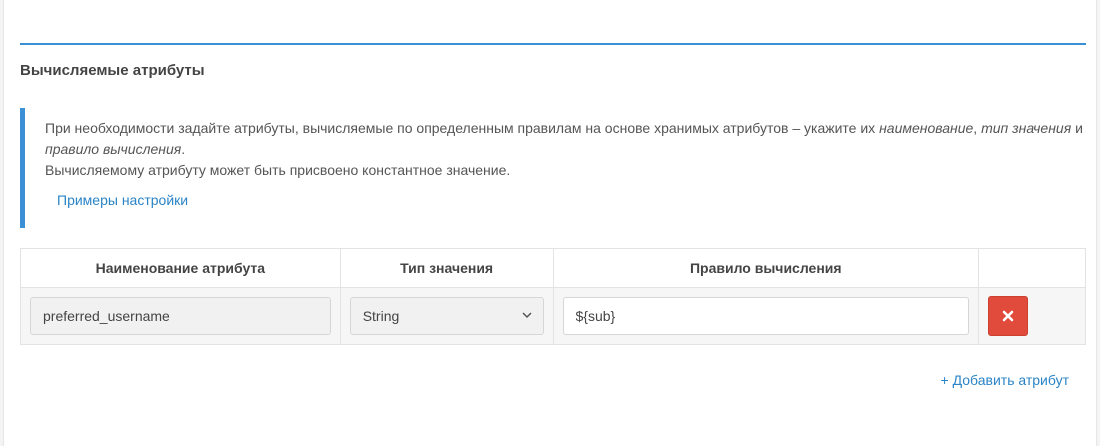 This screenshot has height=446, width=1100. What do you see at coordinates (183, 149) in the screenshot?
I see `info-text: .` at bounding box center [183, 149].